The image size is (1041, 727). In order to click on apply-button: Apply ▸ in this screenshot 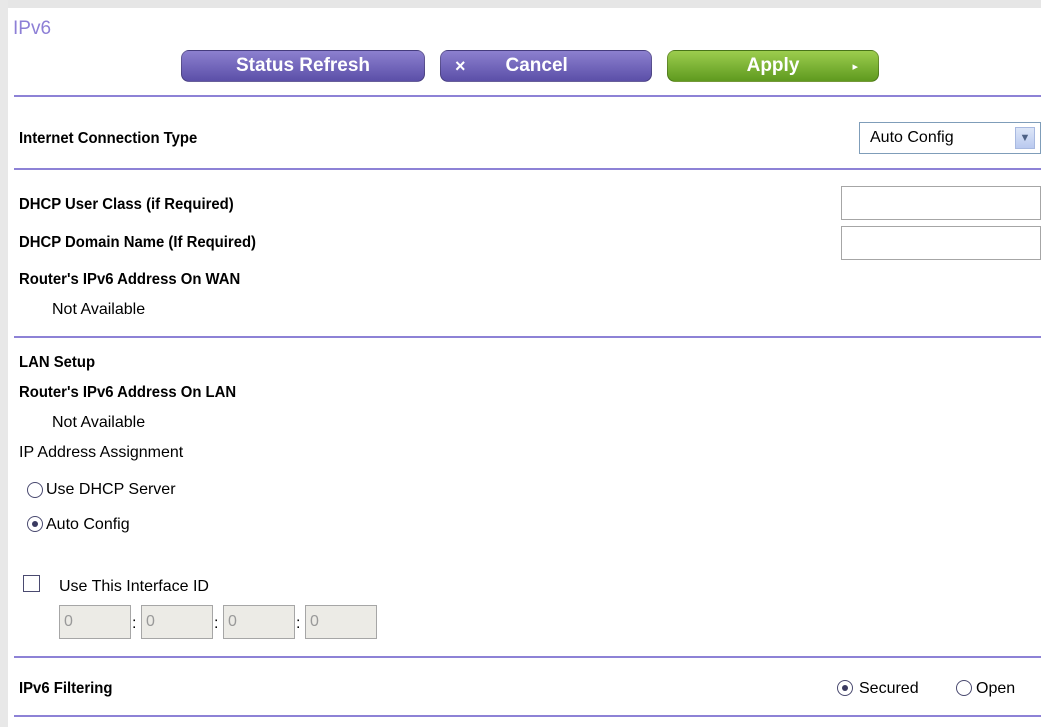, I will do `click(773, 66)`.